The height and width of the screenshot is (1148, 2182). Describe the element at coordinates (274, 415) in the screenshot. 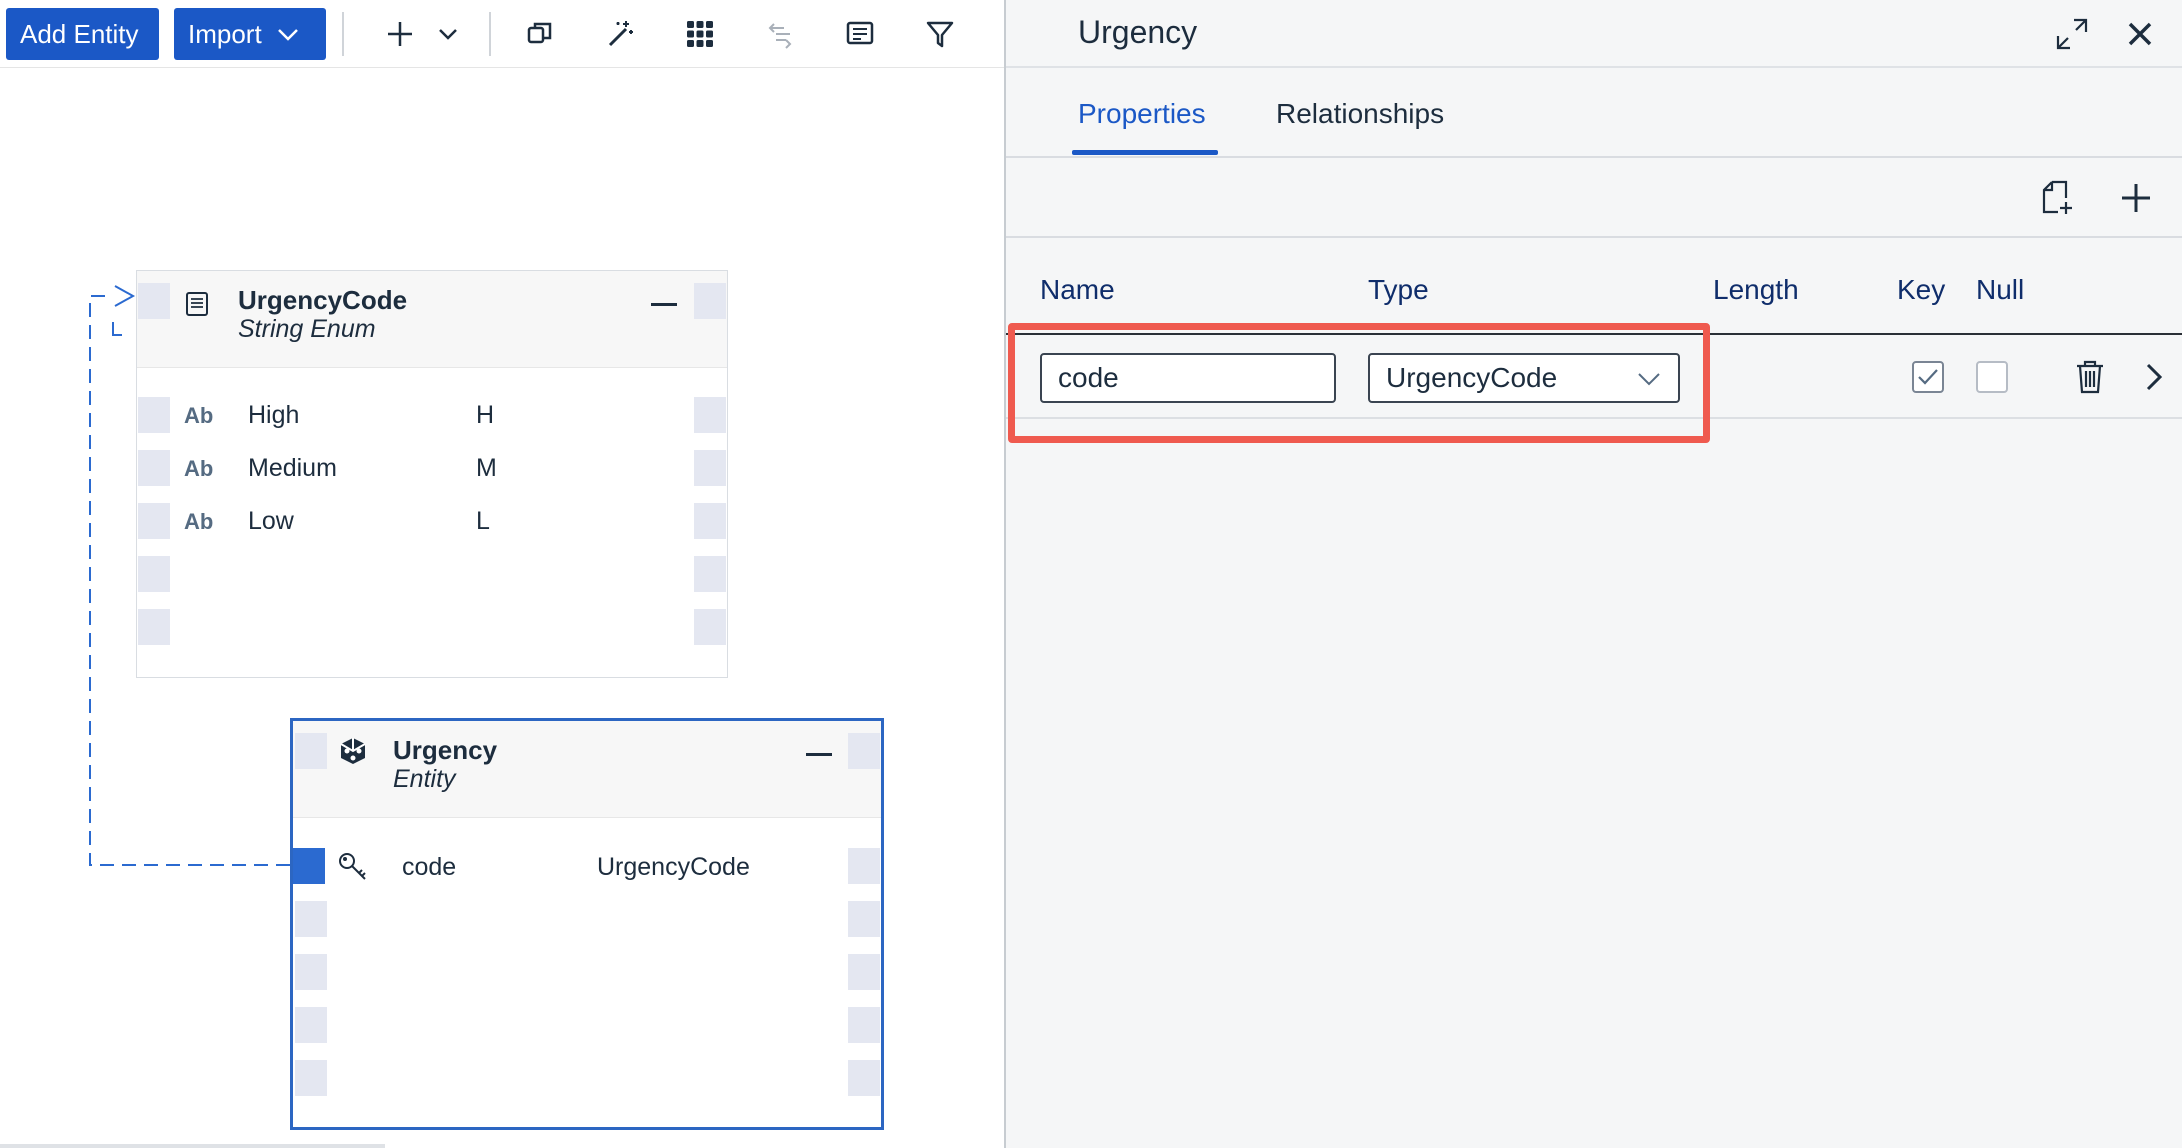

I see `enum-member-name: High` at that location.